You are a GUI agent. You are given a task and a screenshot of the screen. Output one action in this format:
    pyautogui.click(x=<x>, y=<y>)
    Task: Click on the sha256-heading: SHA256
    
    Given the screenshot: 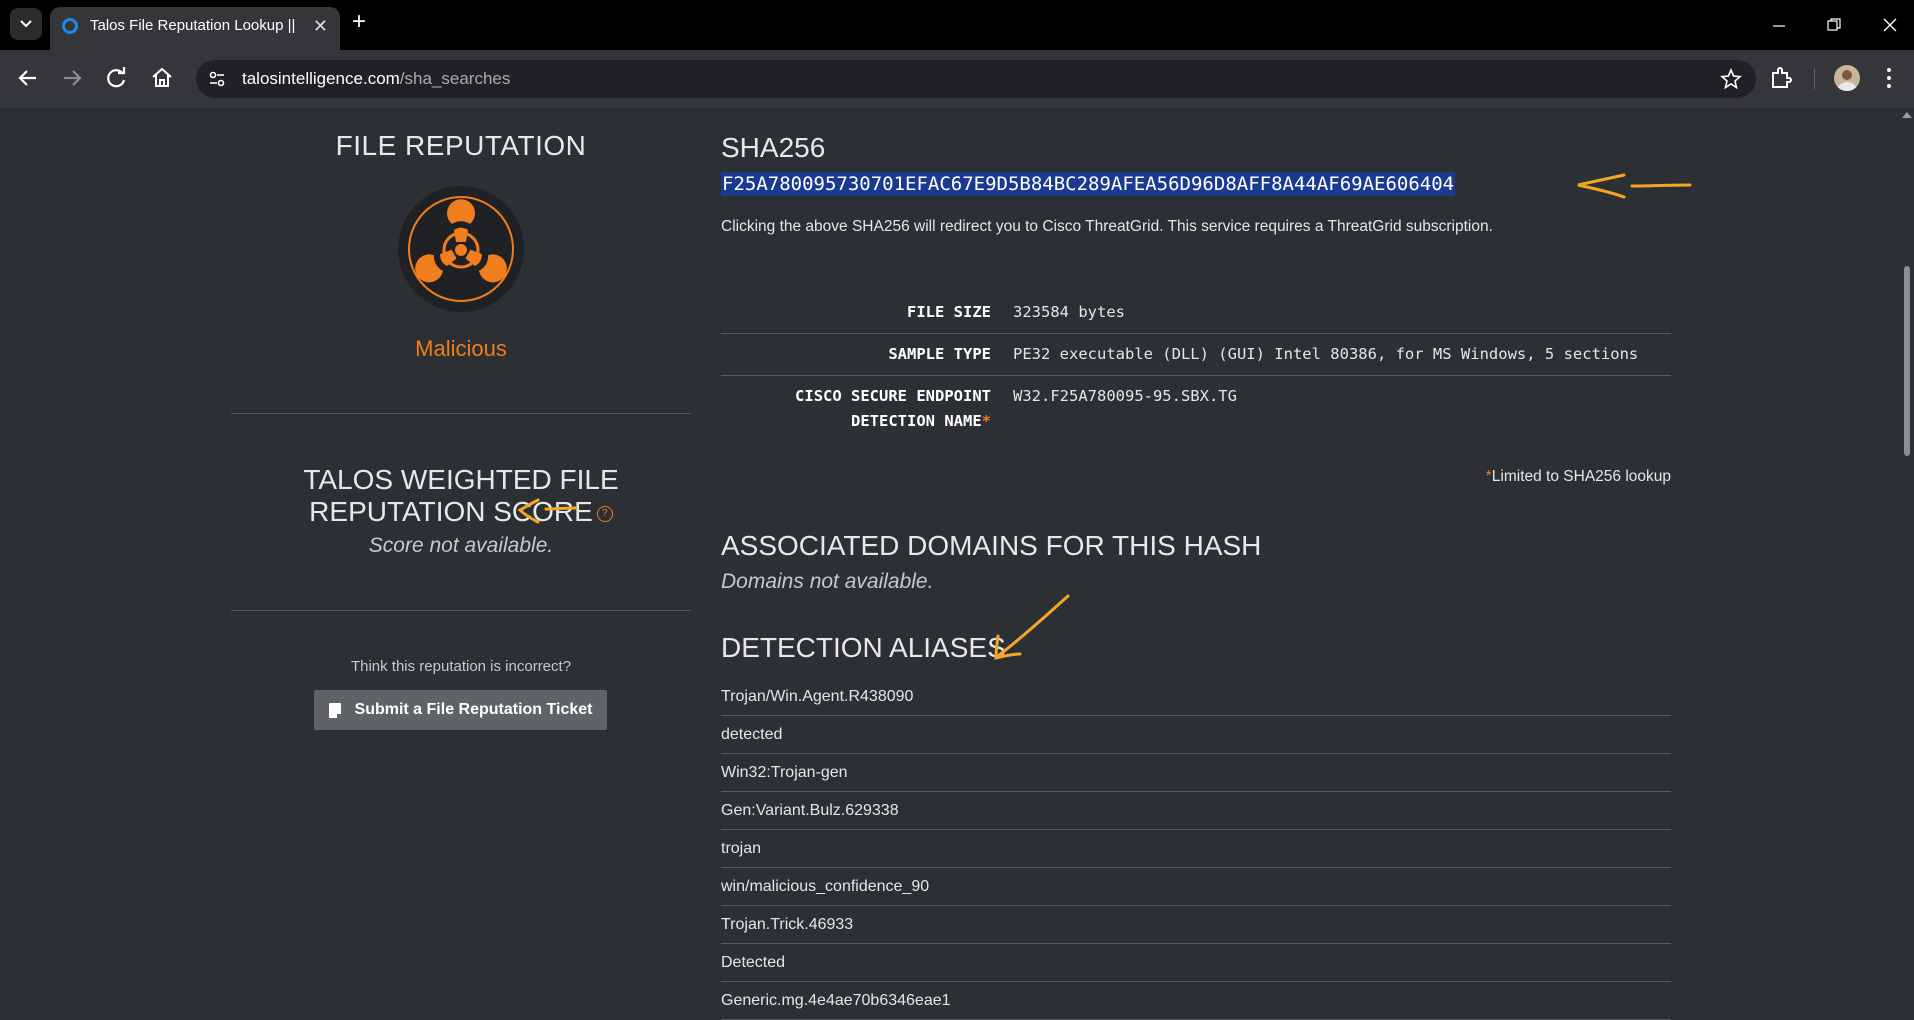 What is the action you would take?
    pyautogui.click(x=773, y=147)
    